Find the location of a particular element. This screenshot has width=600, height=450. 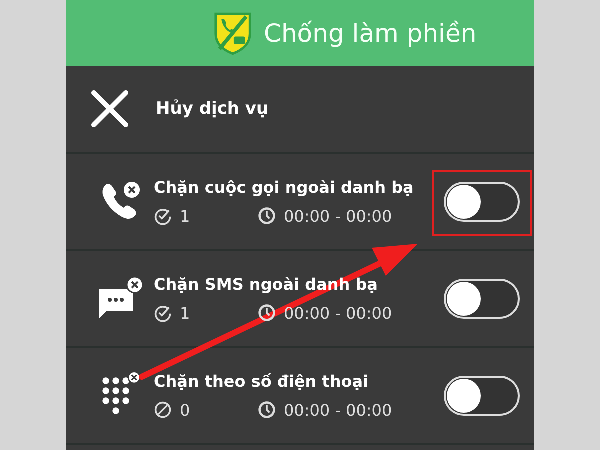

app-title: Chống làm phiền is located at coordinates (370, 33).